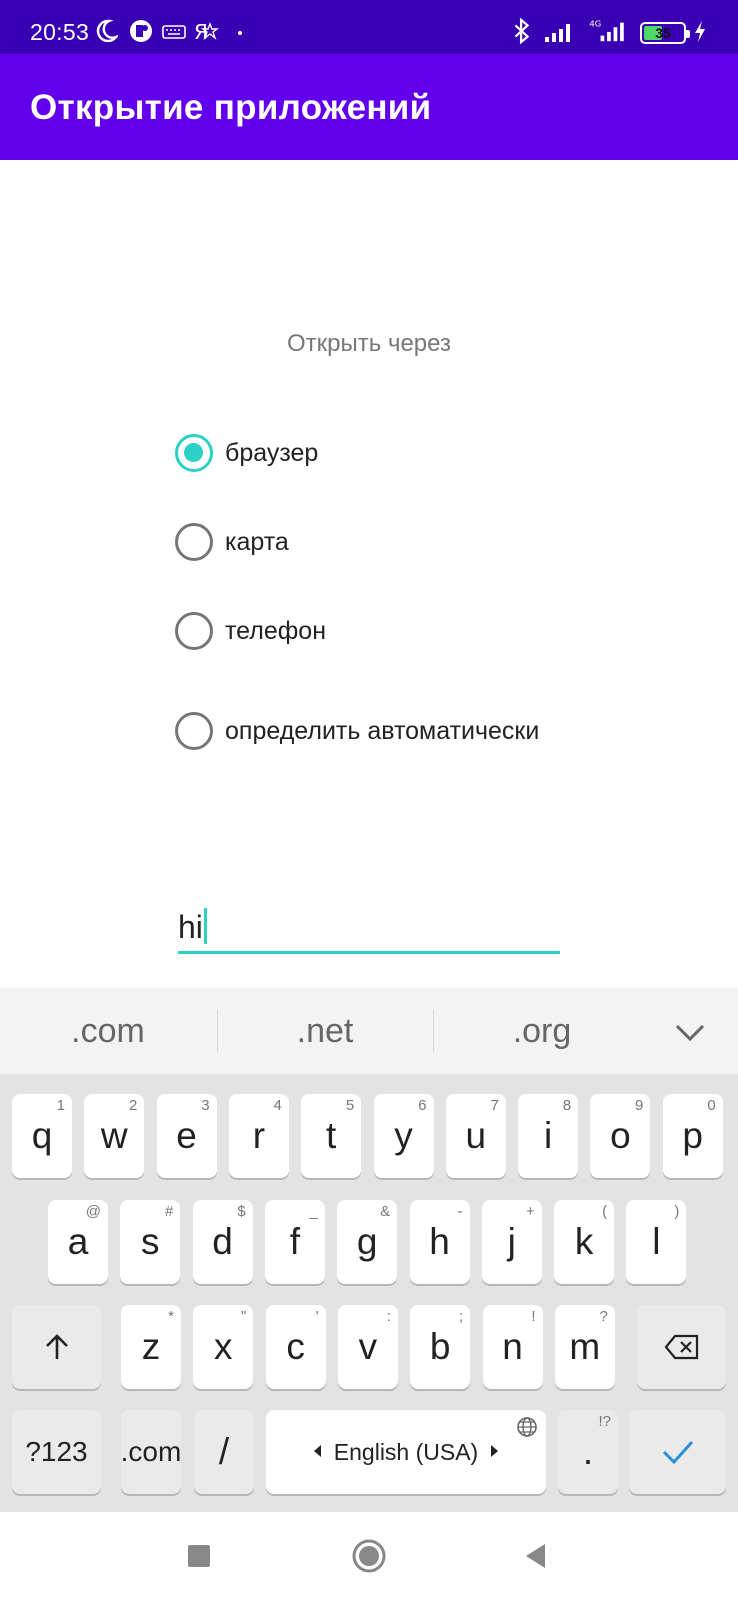 The width and height of the screenshot is (738, 1600). I want to click on key-label: w, so click(114, 1135).